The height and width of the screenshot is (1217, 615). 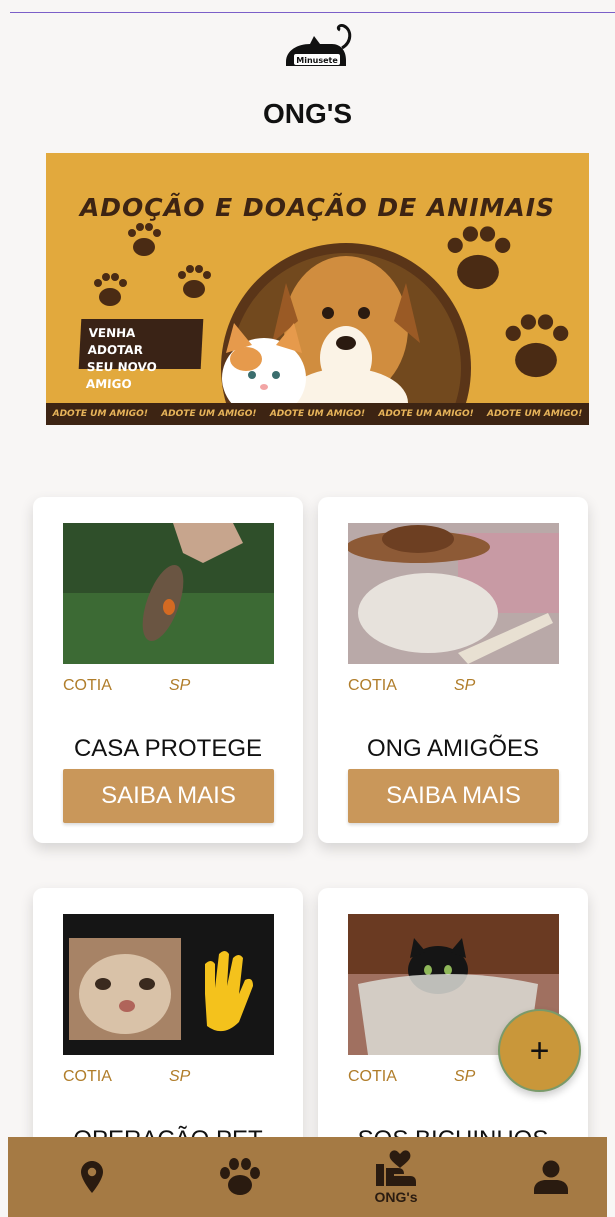 I want to click on plus-icon: +, so click(x=539, y=1050).